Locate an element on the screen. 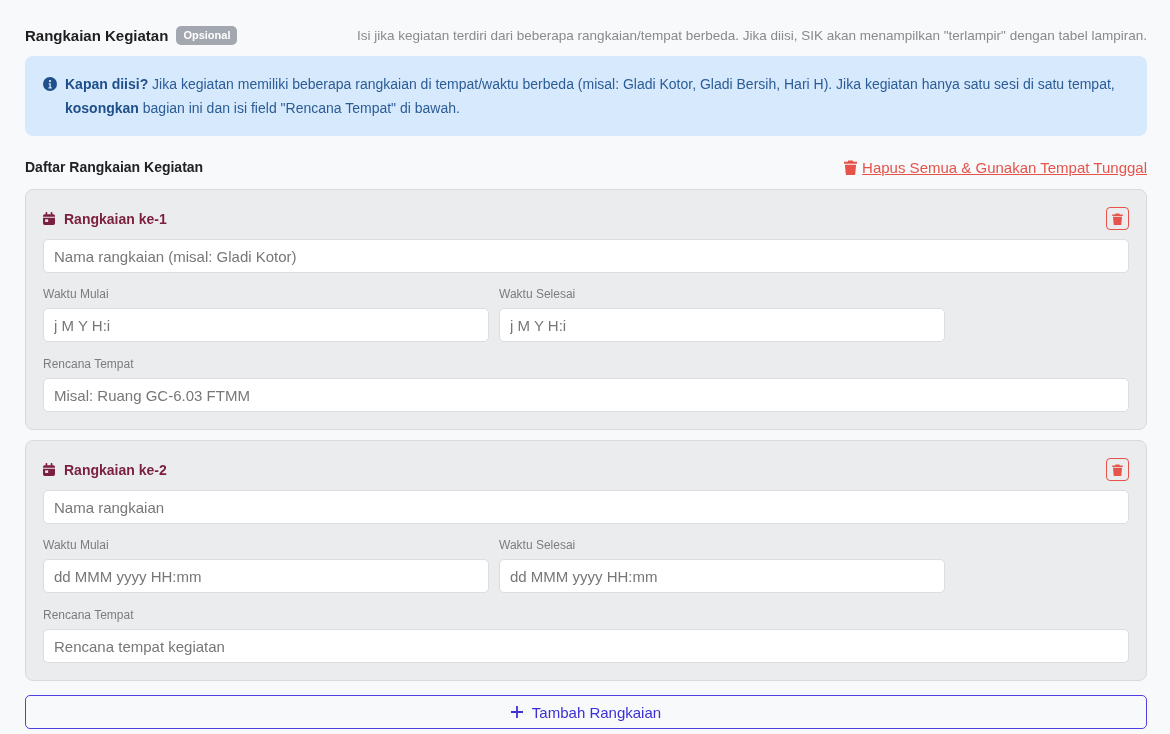 This screenshot has height=734, width=1170. section-title: Rangkaian Kegiatan is located at coordinates (97, 35).